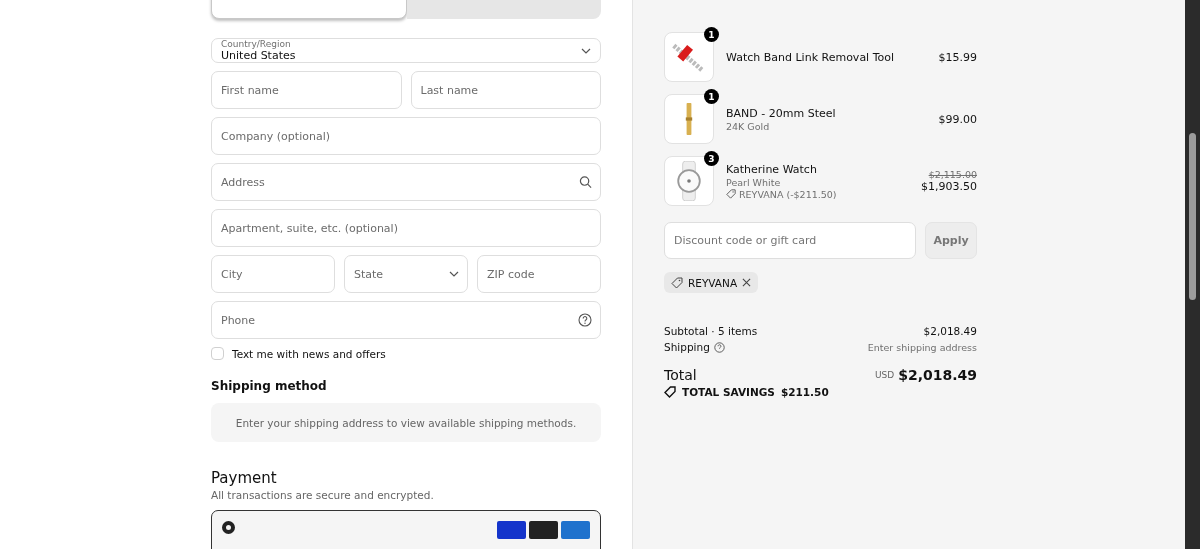 This screenshot has width=1200, height=549. Describe the element at coordinates (957, 57) in the screenshot. I see `price: $15.99` at that location.